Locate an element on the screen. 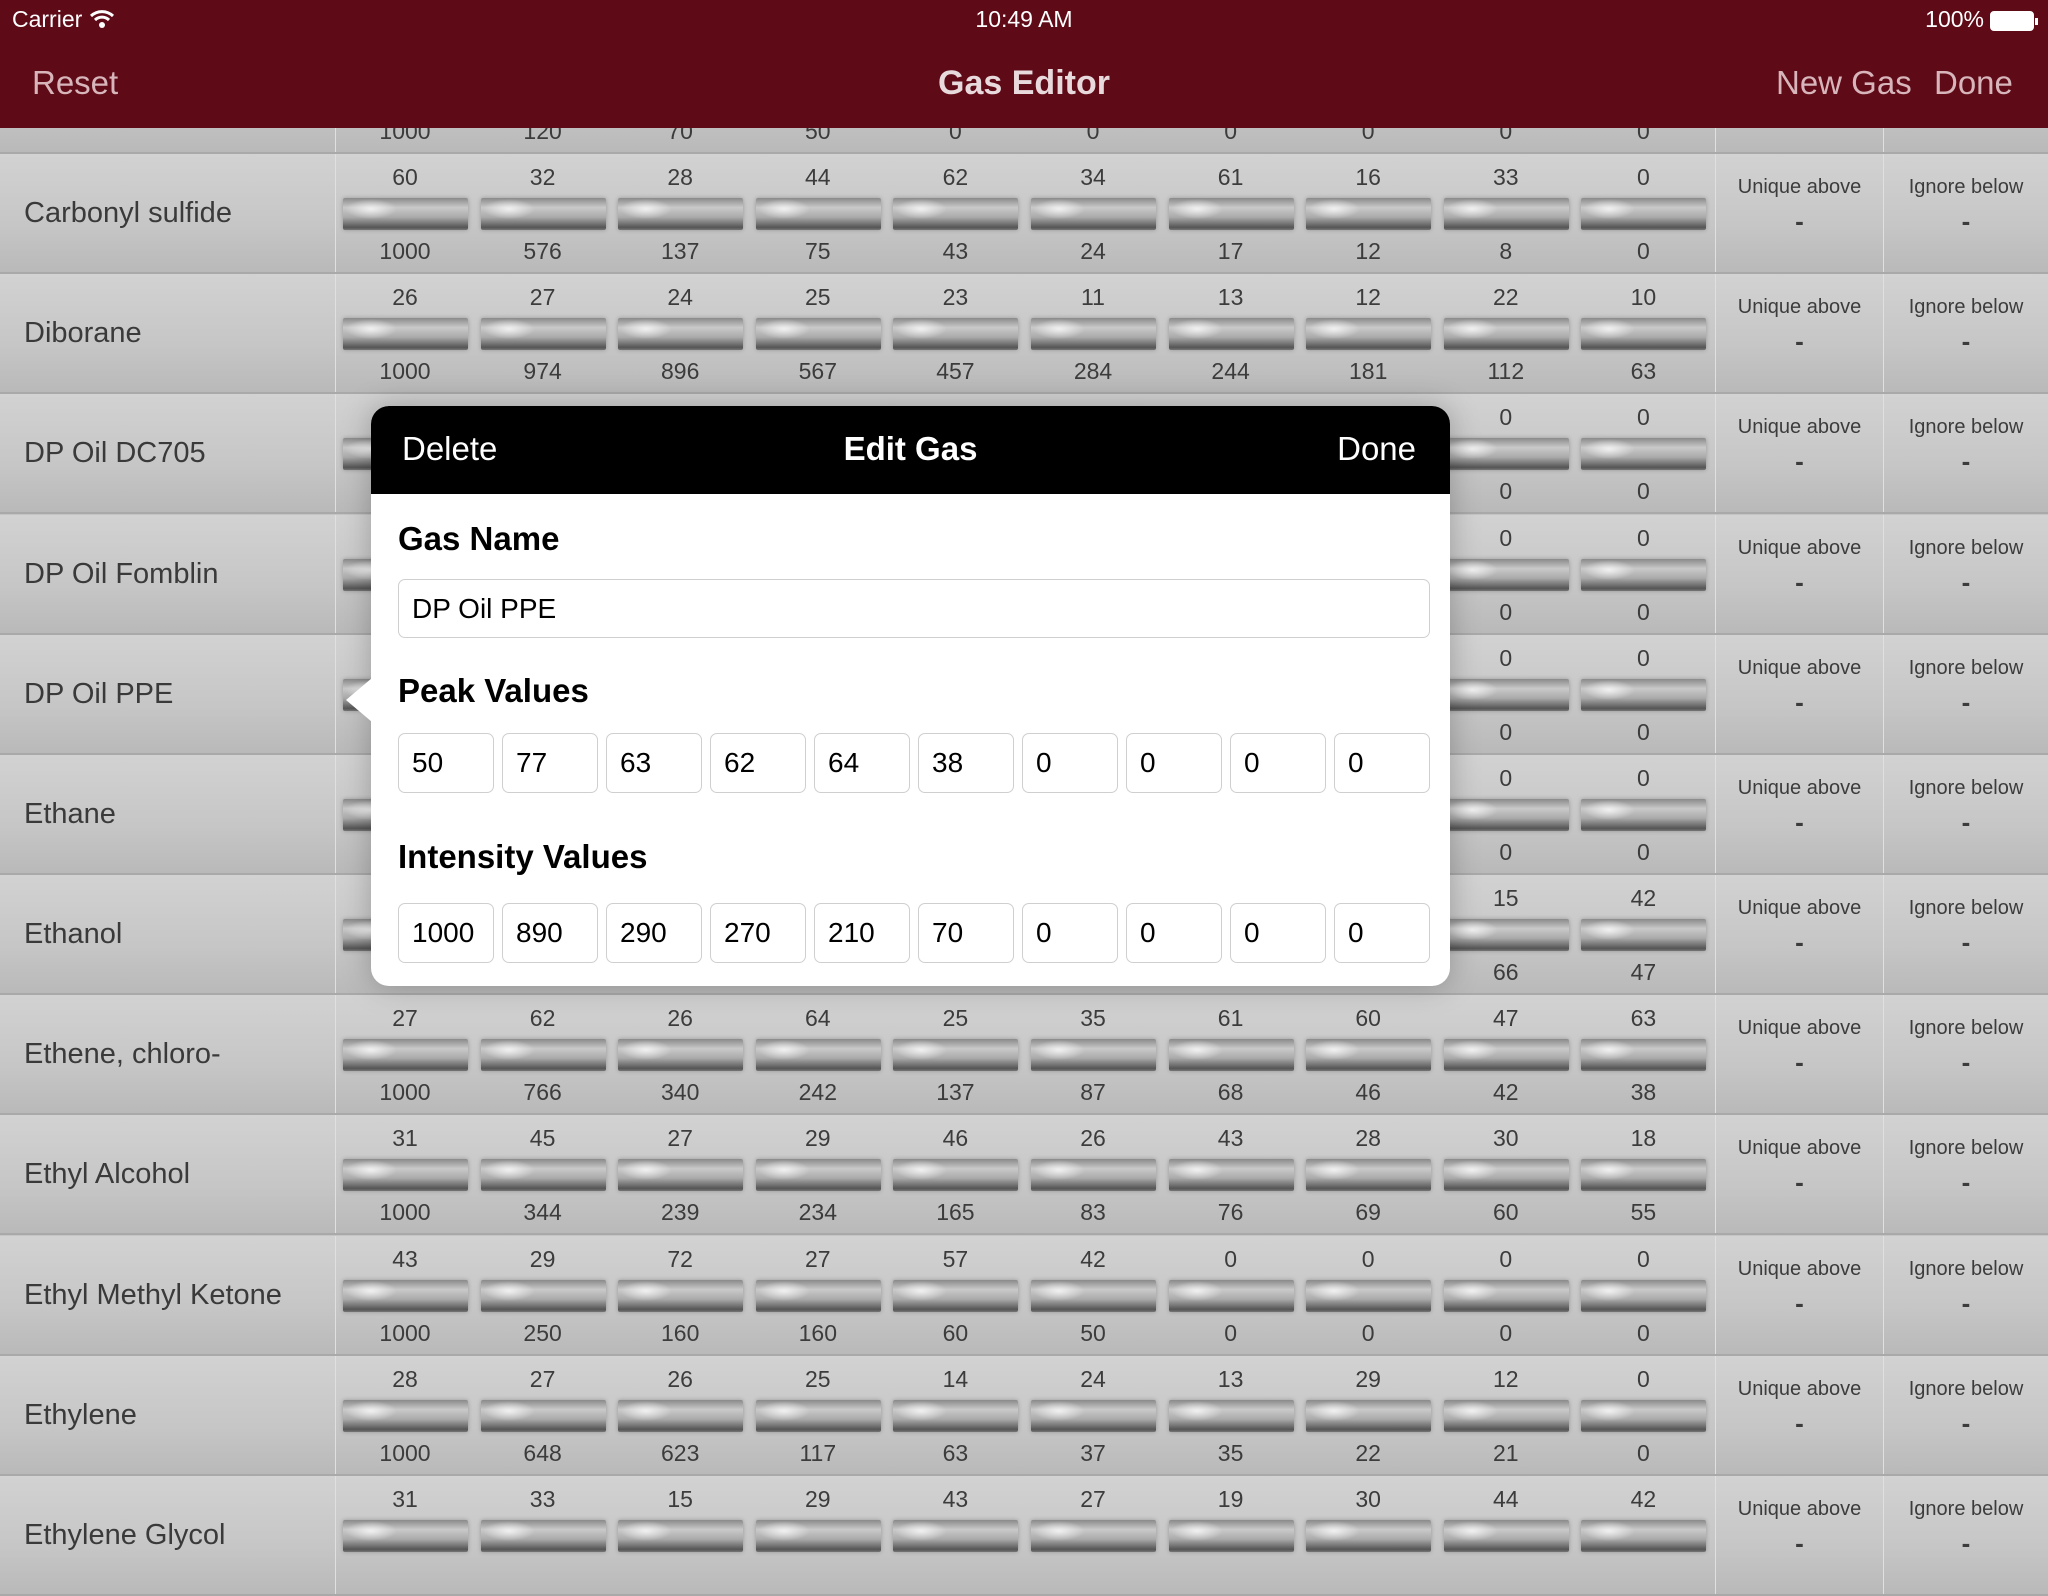  peak-cell: 29 22 is located at coordinates (1368, 1415).